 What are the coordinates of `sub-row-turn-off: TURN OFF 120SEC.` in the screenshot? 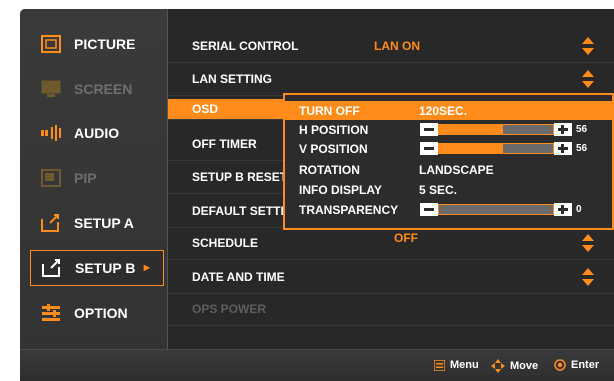 It's located at (448, 110).